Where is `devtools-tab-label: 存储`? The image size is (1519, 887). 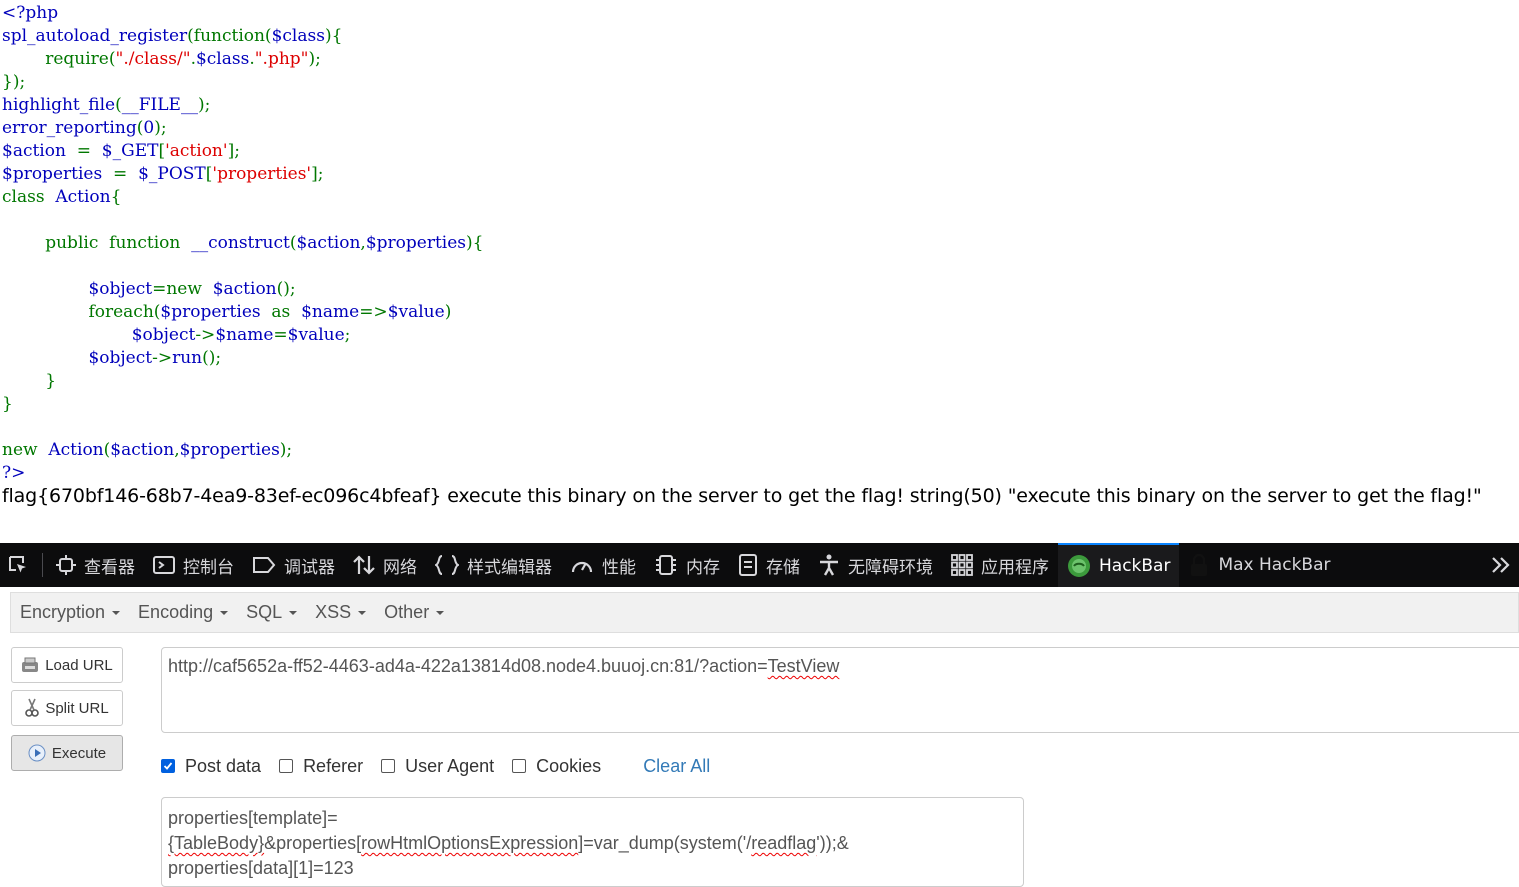
devtools-tab-label: 存储 is located at coordinates (783, 567).